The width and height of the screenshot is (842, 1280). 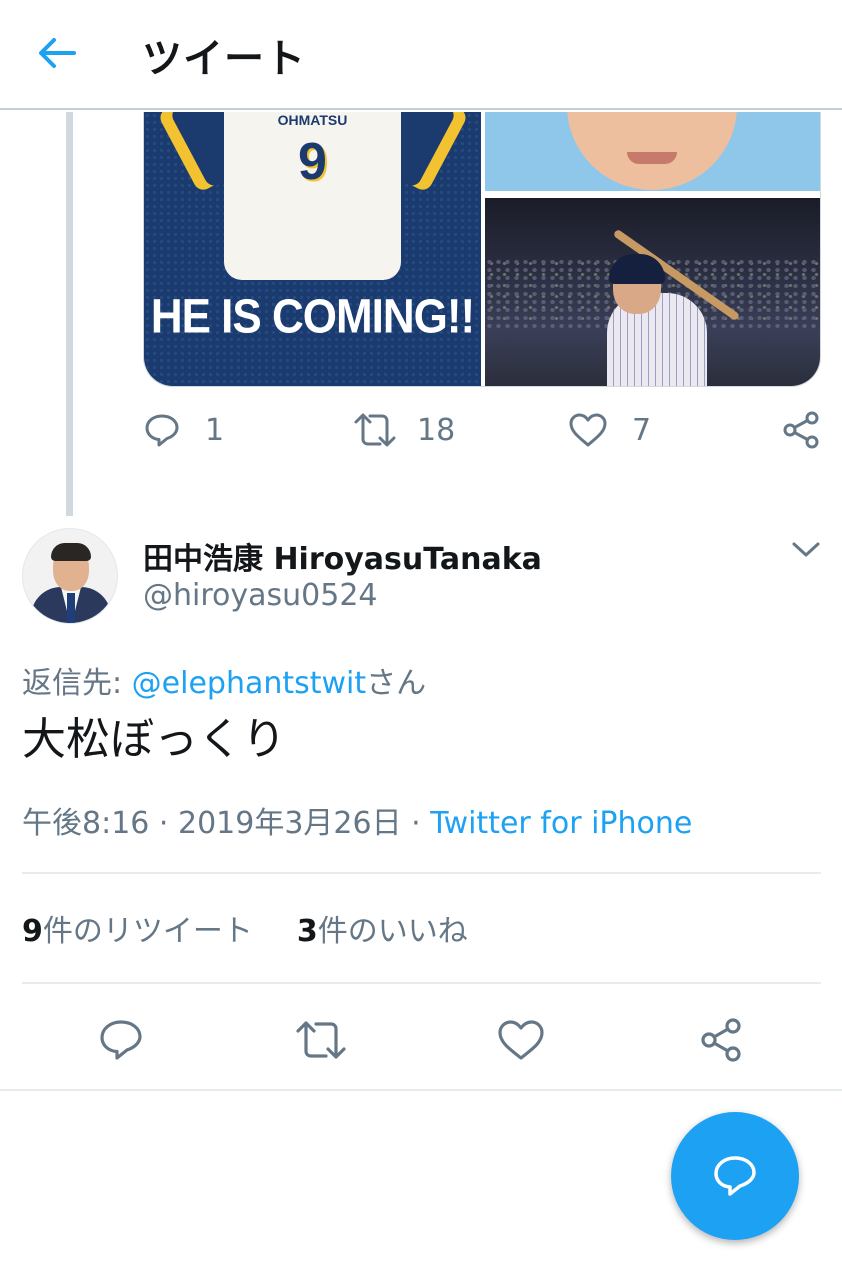 I want to click on thread-connector-line, so click(x=69, y=314).